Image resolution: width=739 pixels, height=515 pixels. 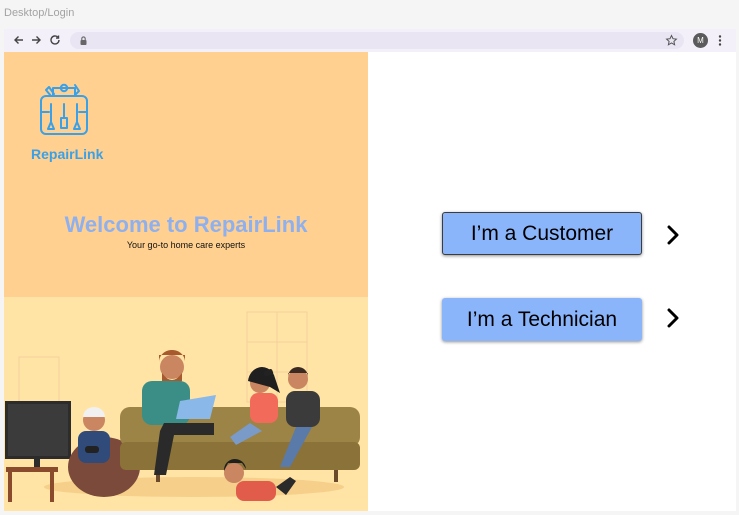 I want to click on more-menu-icon, so click(x=720, y=40).